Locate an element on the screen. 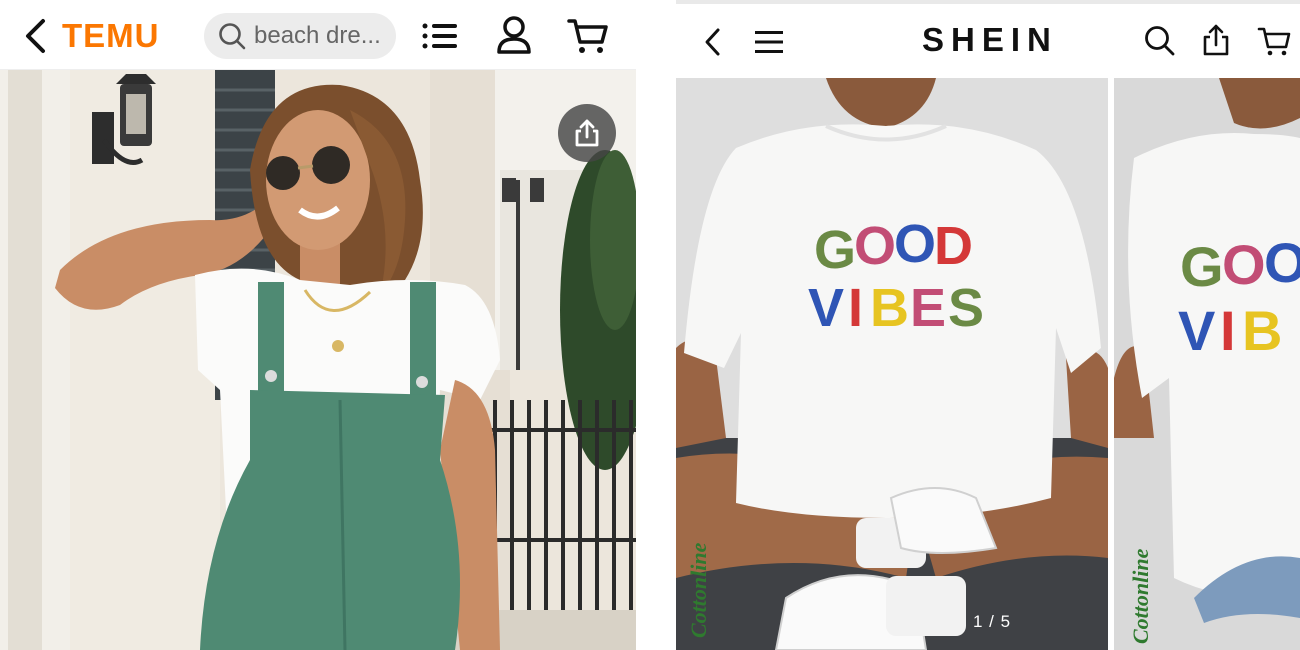  user-icon is located at coordinates (514, 35).